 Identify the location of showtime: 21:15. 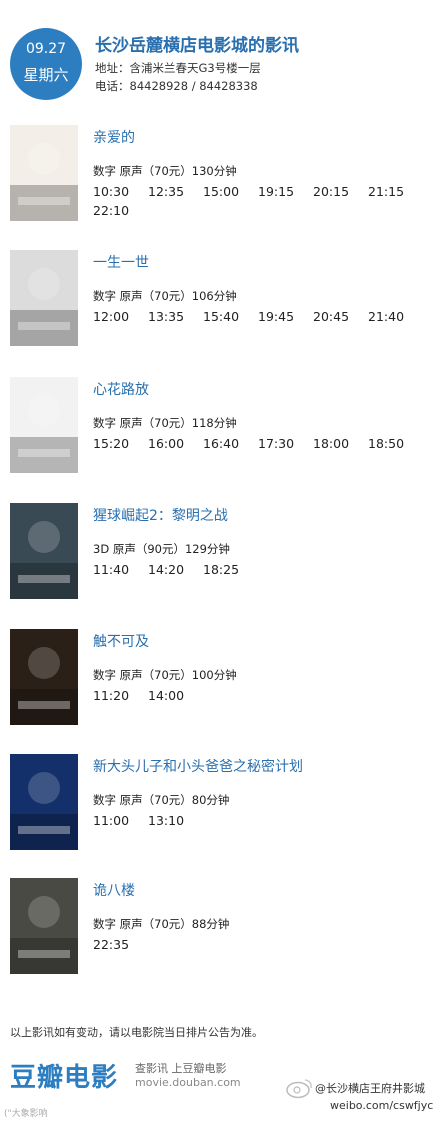
(395, 191).